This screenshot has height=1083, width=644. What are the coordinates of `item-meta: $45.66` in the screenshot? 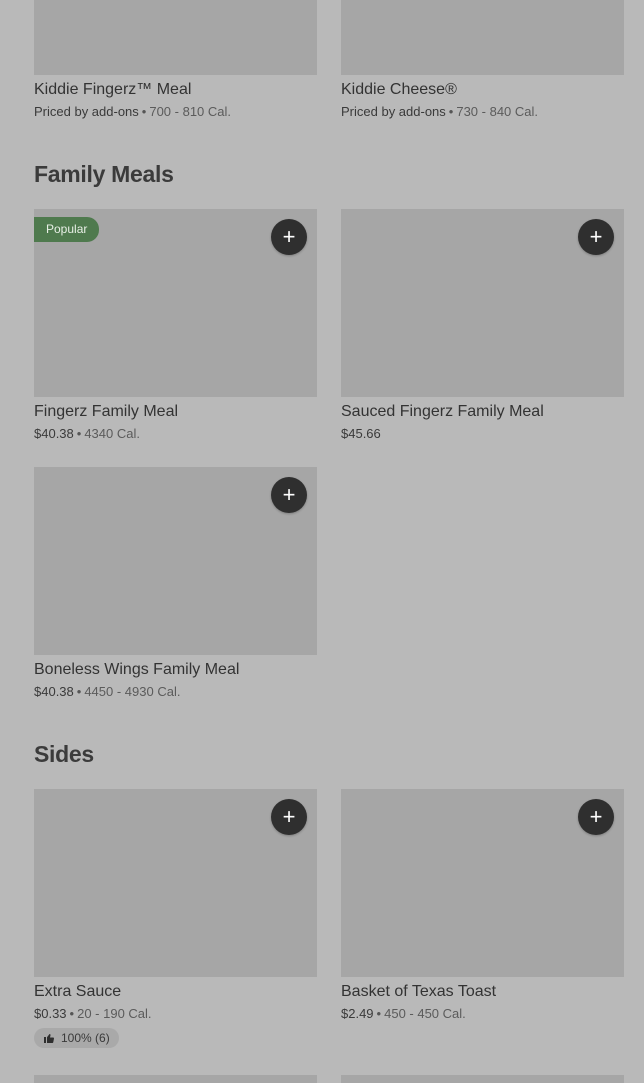 It's located at (482, 433).